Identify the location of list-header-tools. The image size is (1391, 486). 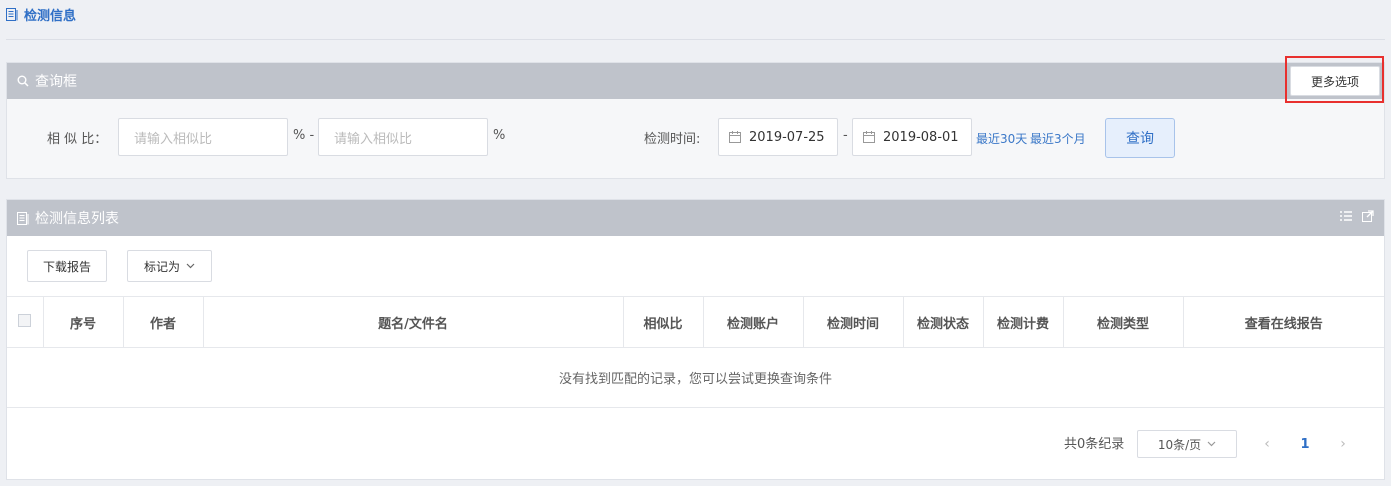
(1357, 216).